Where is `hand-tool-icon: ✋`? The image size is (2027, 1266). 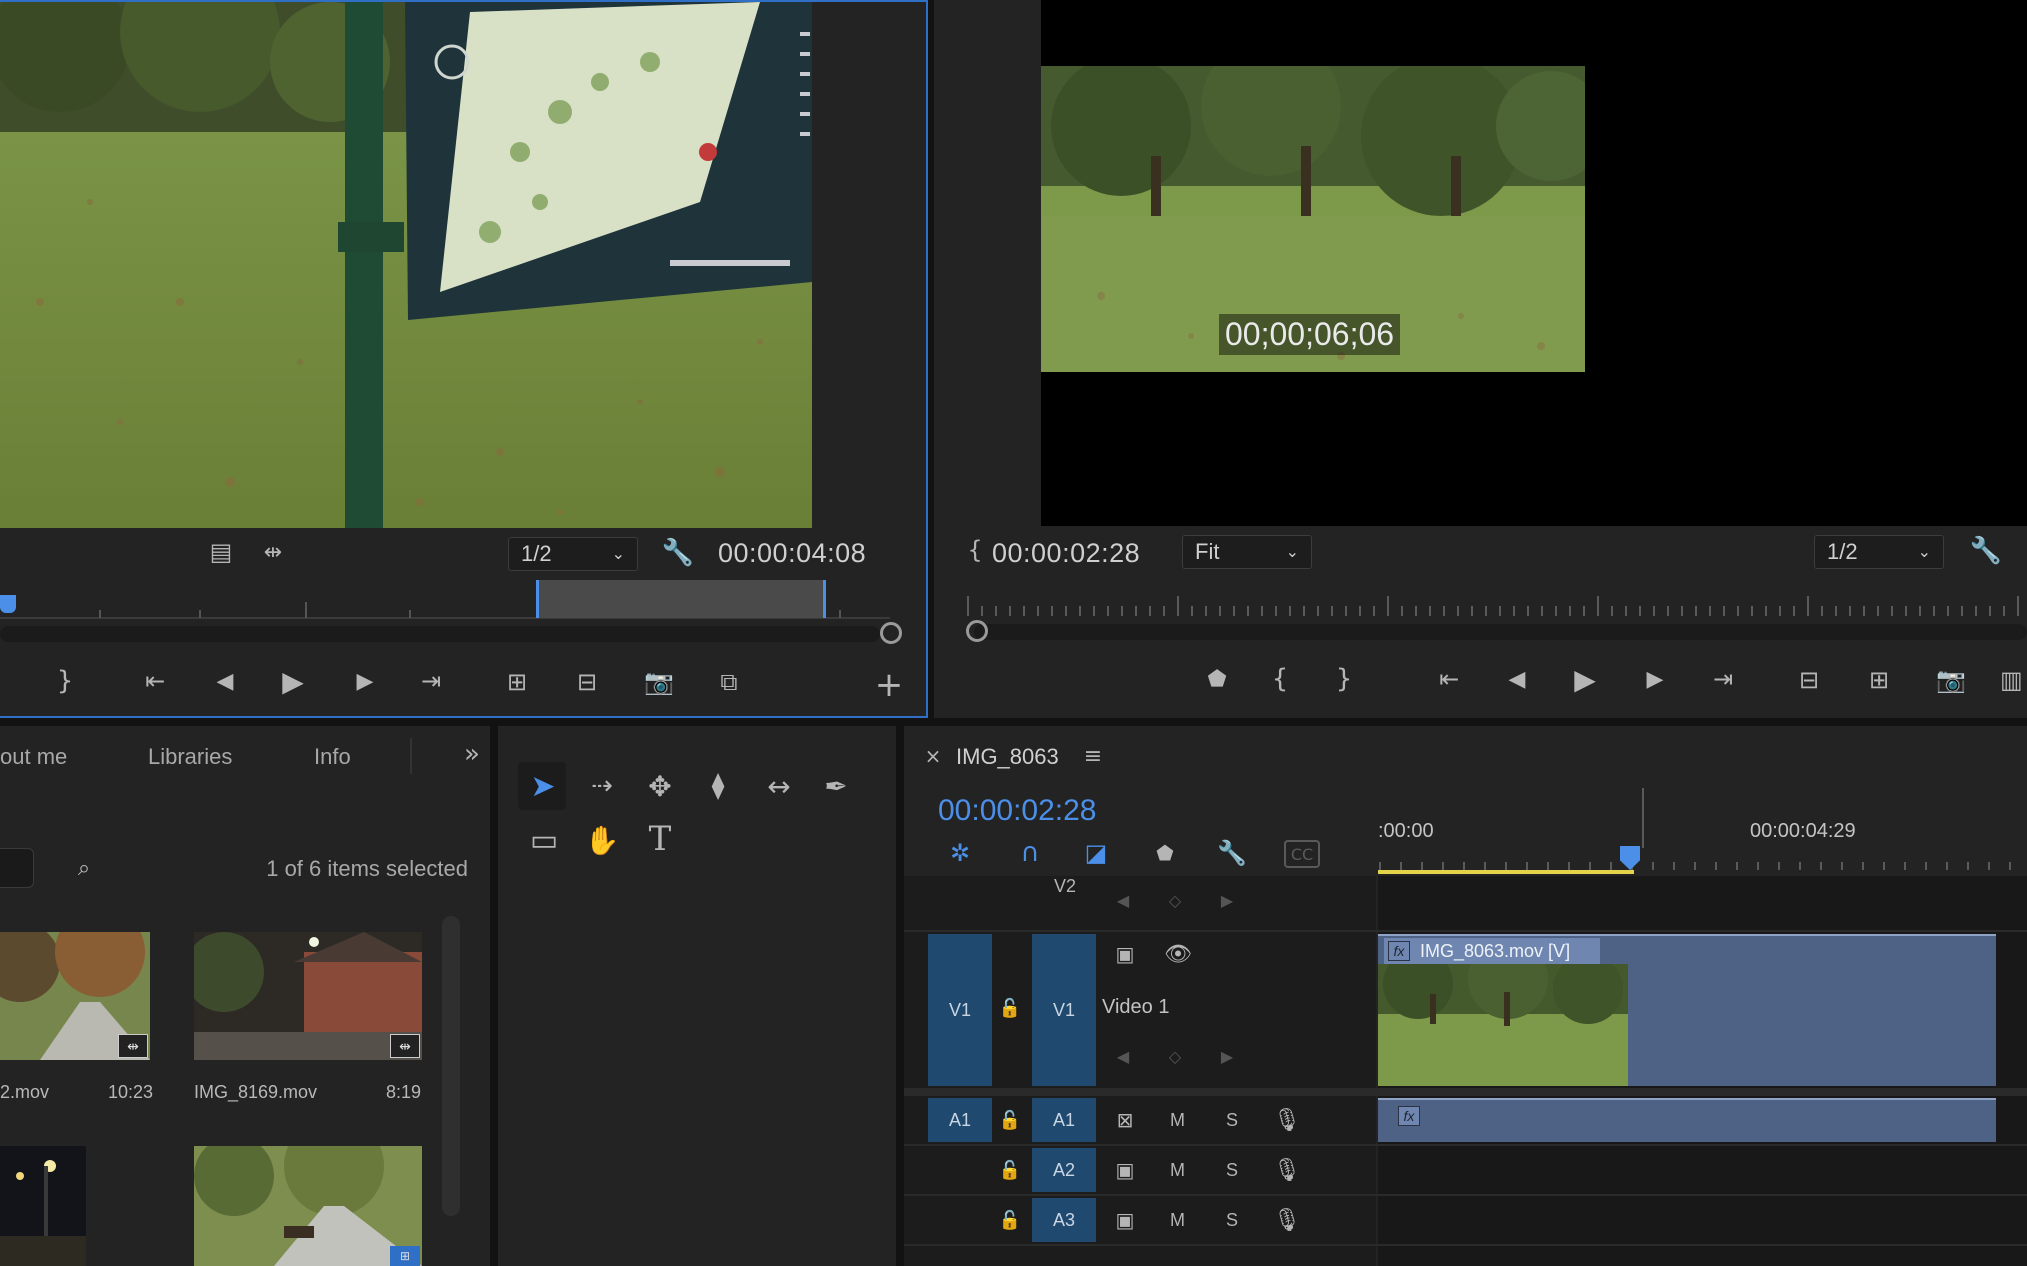
hand-tool-icon: ✋ is located at coordinates (602, 840).